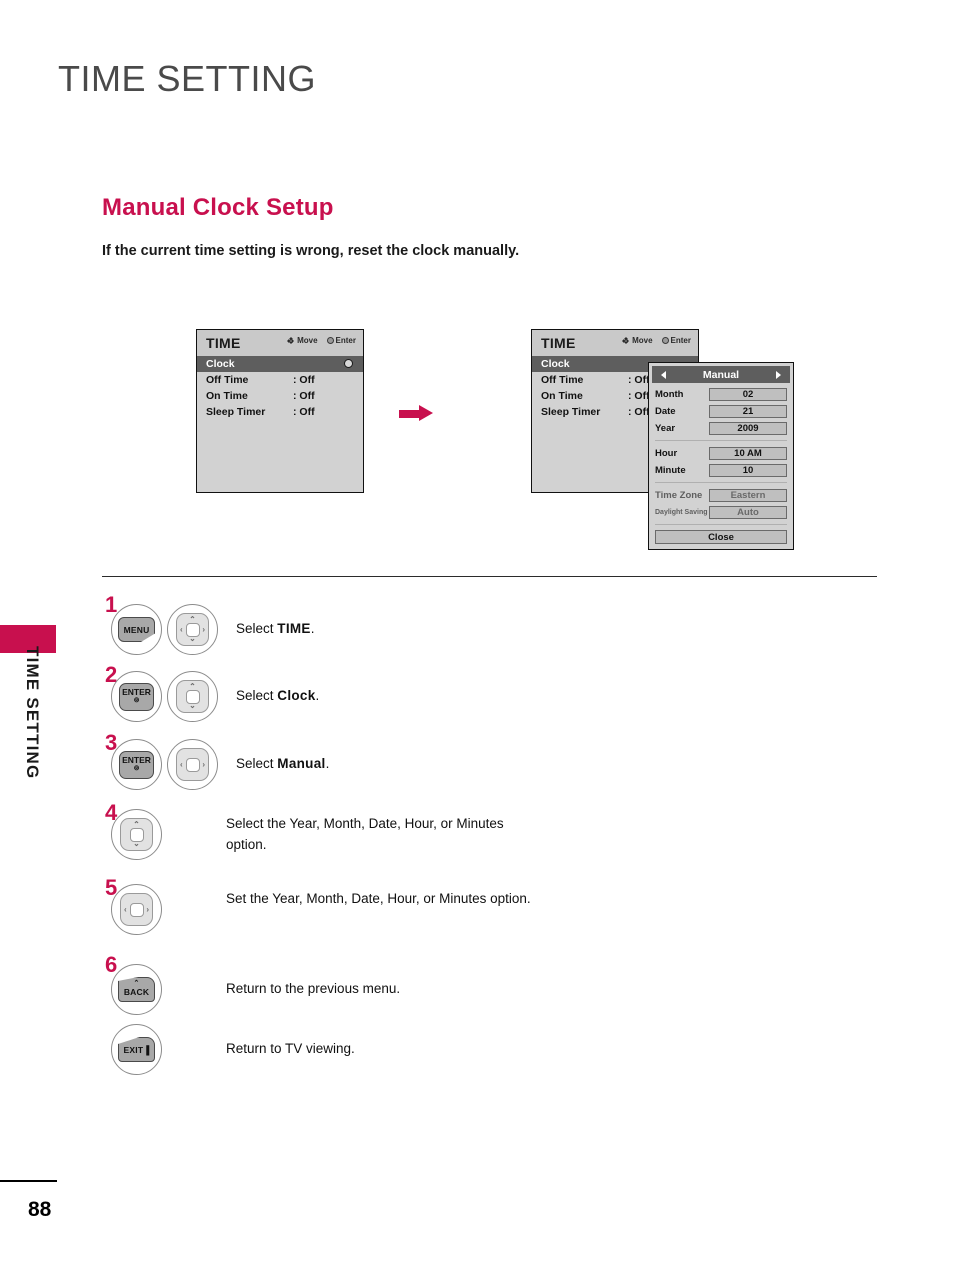  Describe the element at coordinates (748, 411) in the screenshot. I see `field-value: 21` at that location.